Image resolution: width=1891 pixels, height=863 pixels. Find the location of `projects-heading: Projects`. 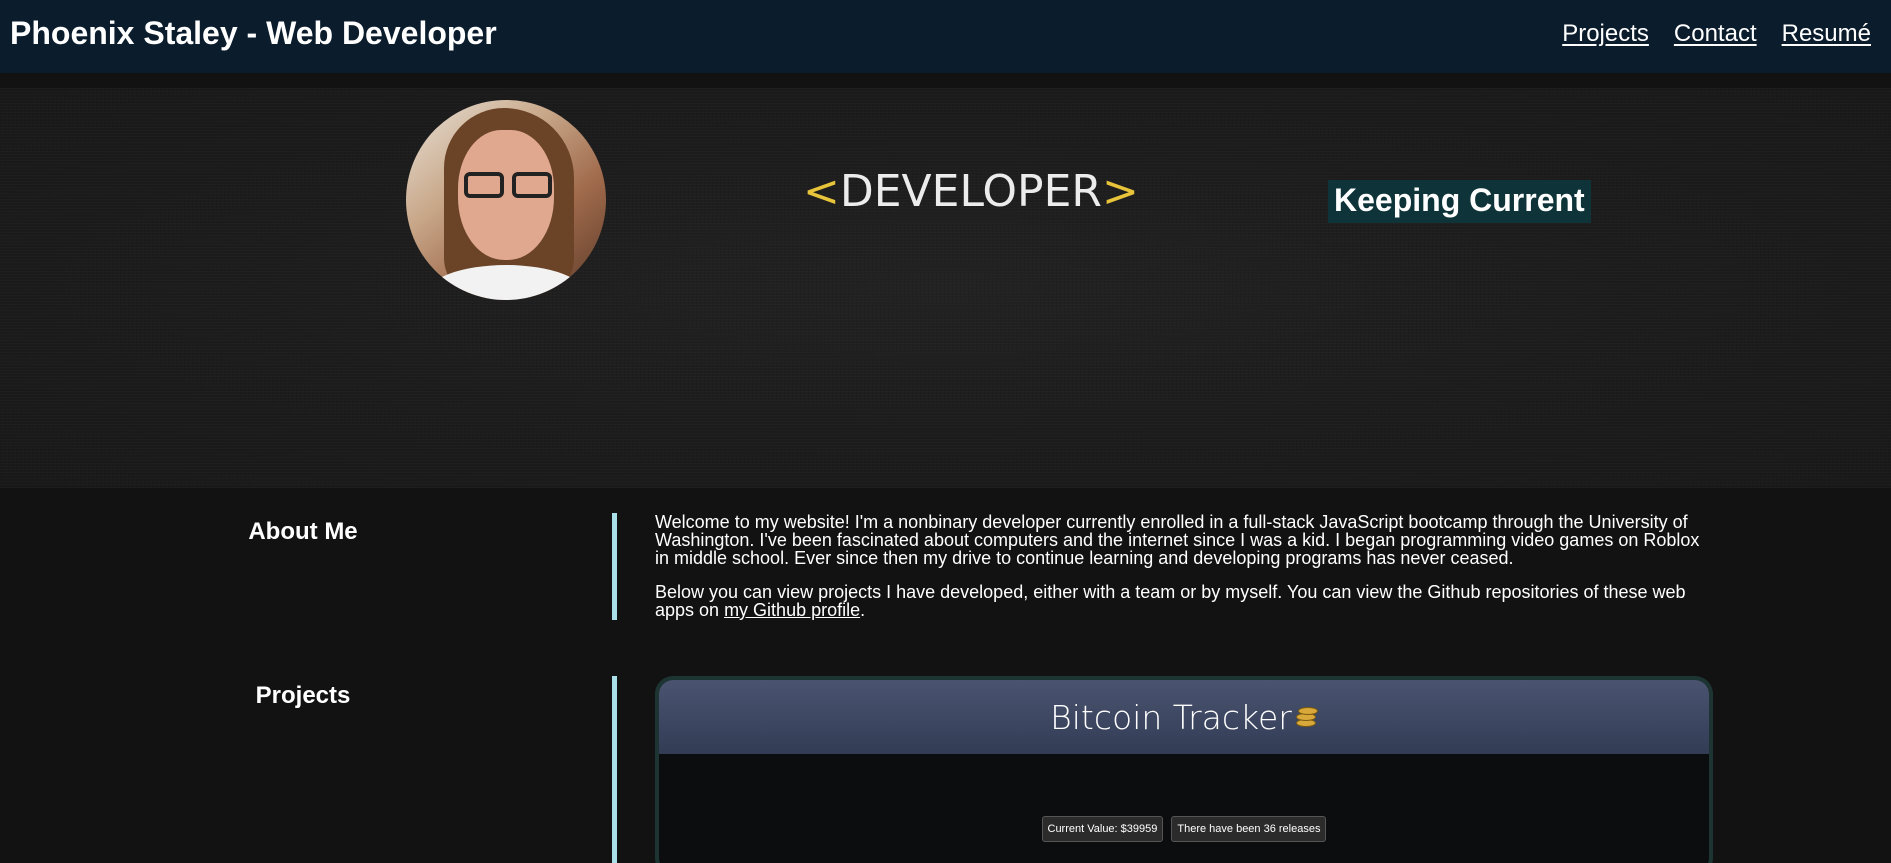

projects-heading: Projects is located at coordinates (303, 695).